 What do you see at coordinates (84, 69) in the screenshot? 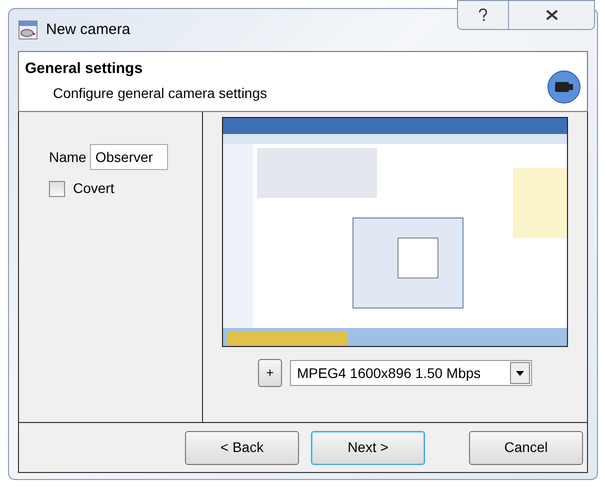
I see `page-title: General settings` at bounding box center [84, 69].